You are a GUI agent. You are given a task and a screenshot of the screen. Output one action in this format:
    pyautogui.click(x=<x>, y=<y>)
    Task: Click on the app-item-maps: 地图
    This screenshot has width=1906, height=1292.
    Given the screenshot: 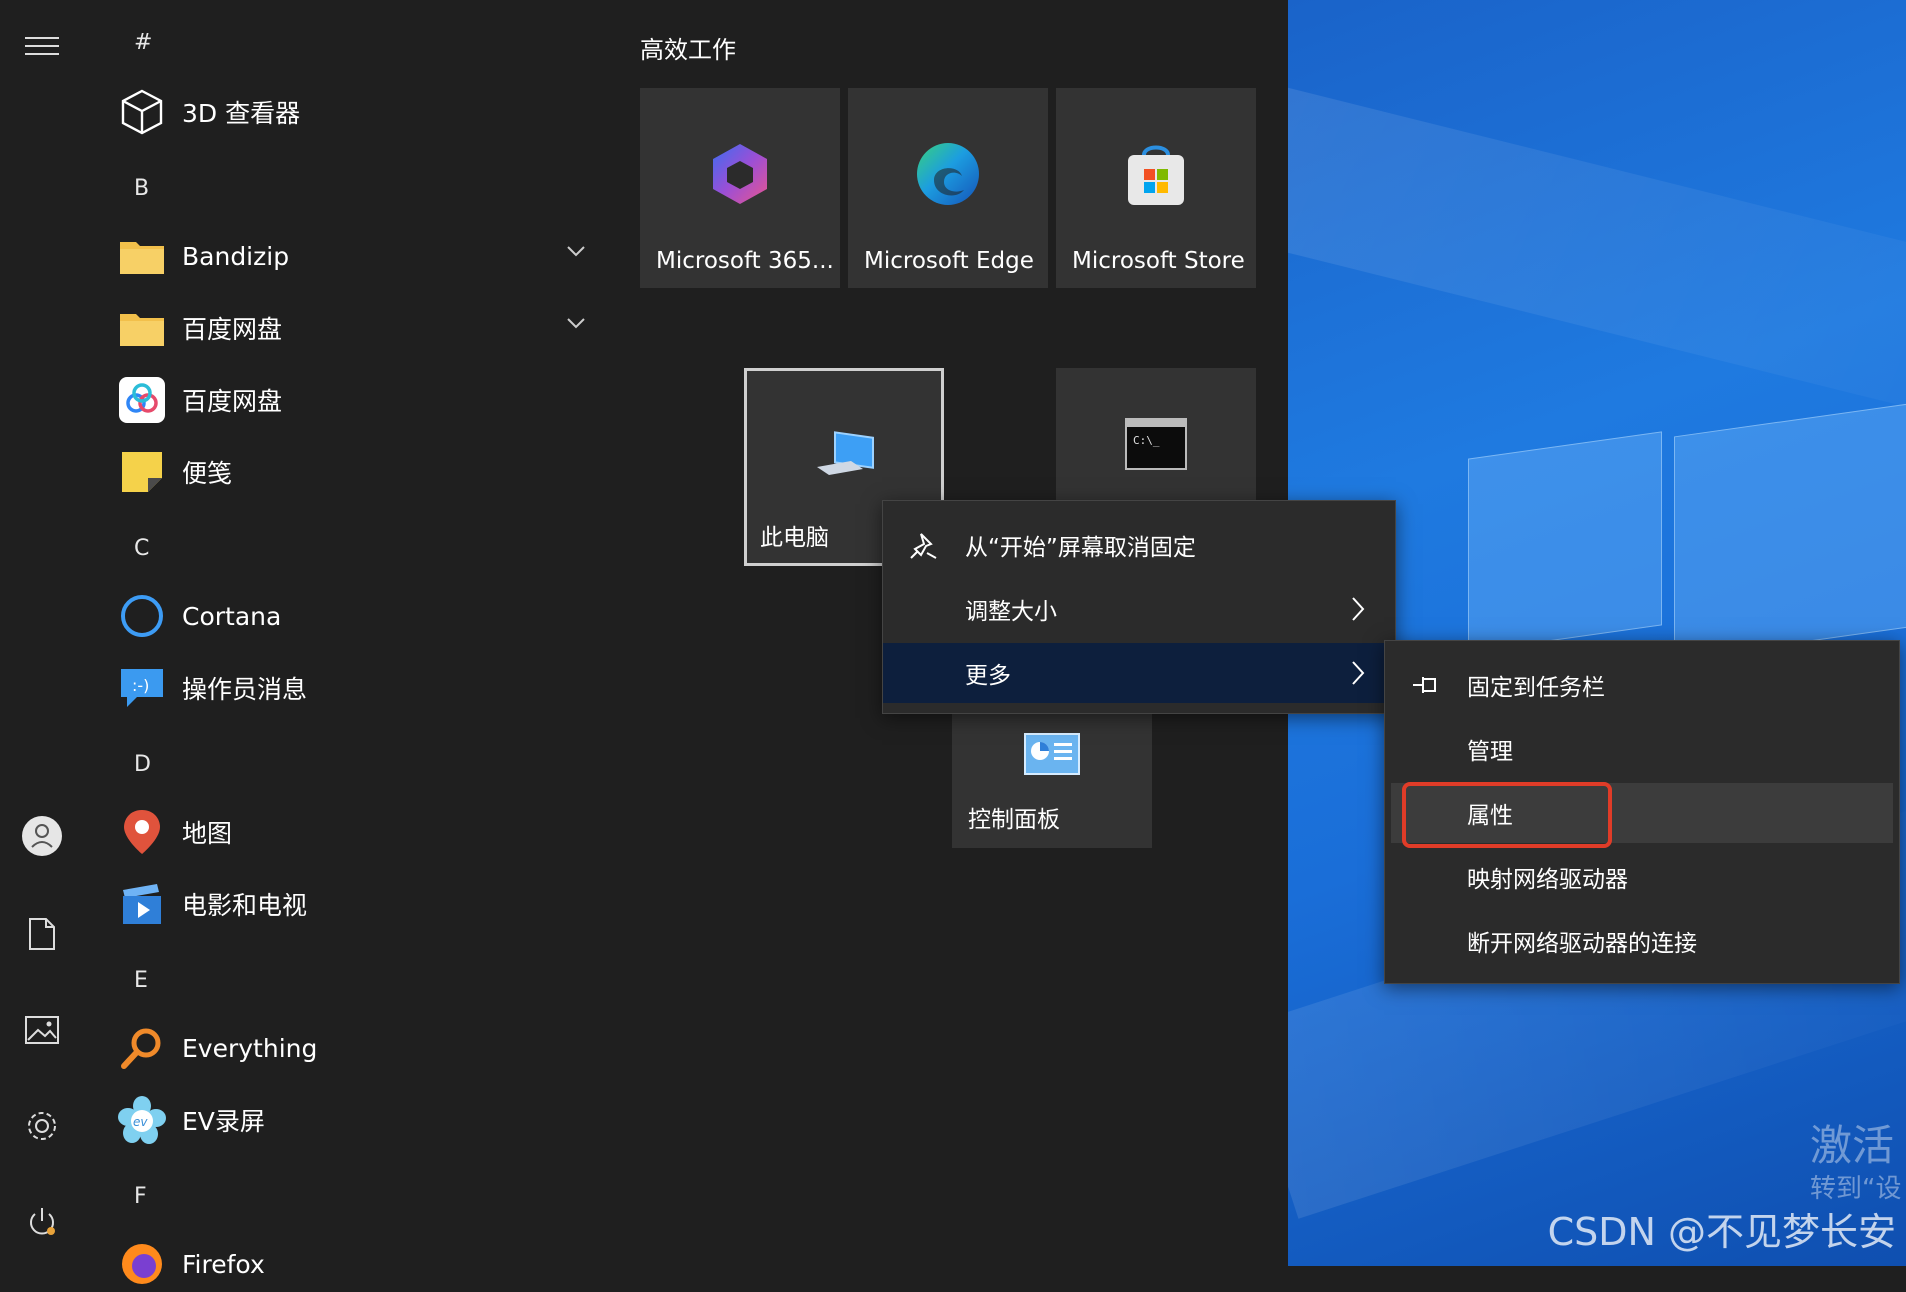 What is the action you would take?
    pyautogui.click(x=358, y=832)
    